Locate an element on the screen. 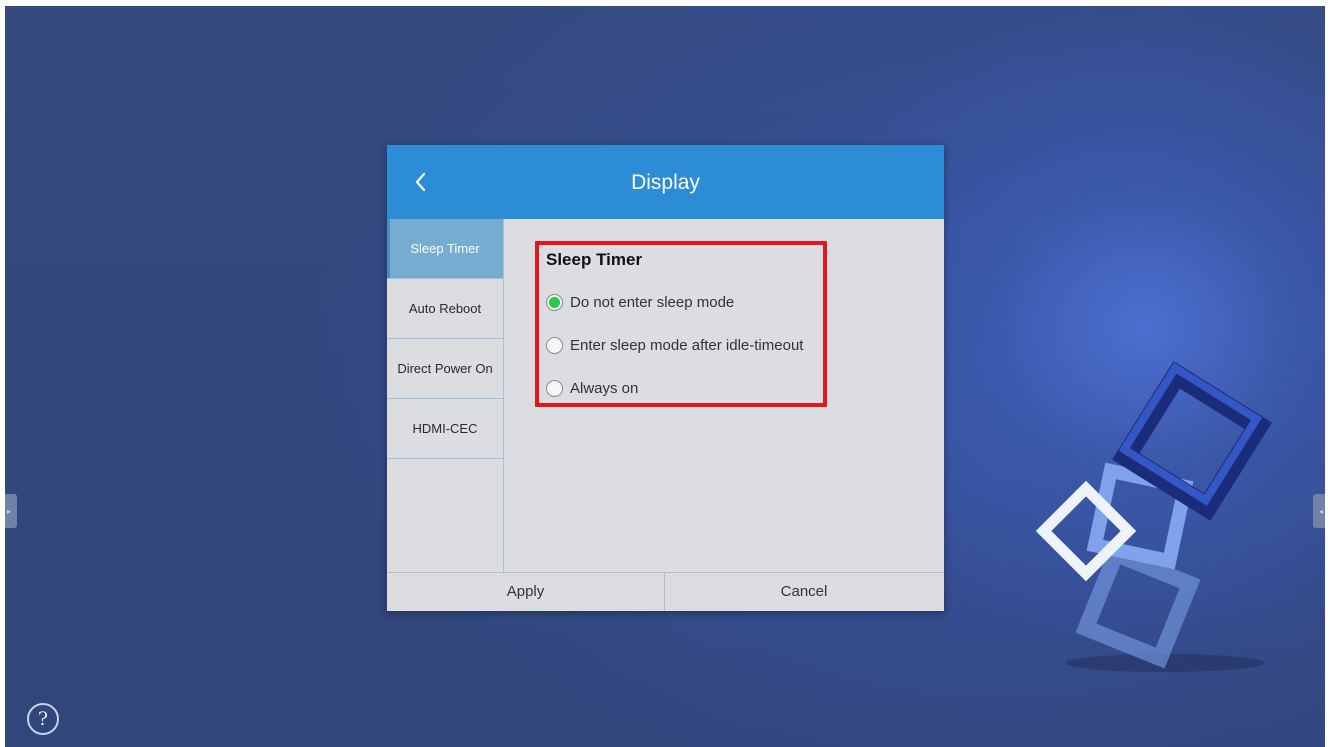 This screenshot has width=1330, height=747. menu-item-auto-reboot: Auto Reboot is located at coordinates (445, 309).